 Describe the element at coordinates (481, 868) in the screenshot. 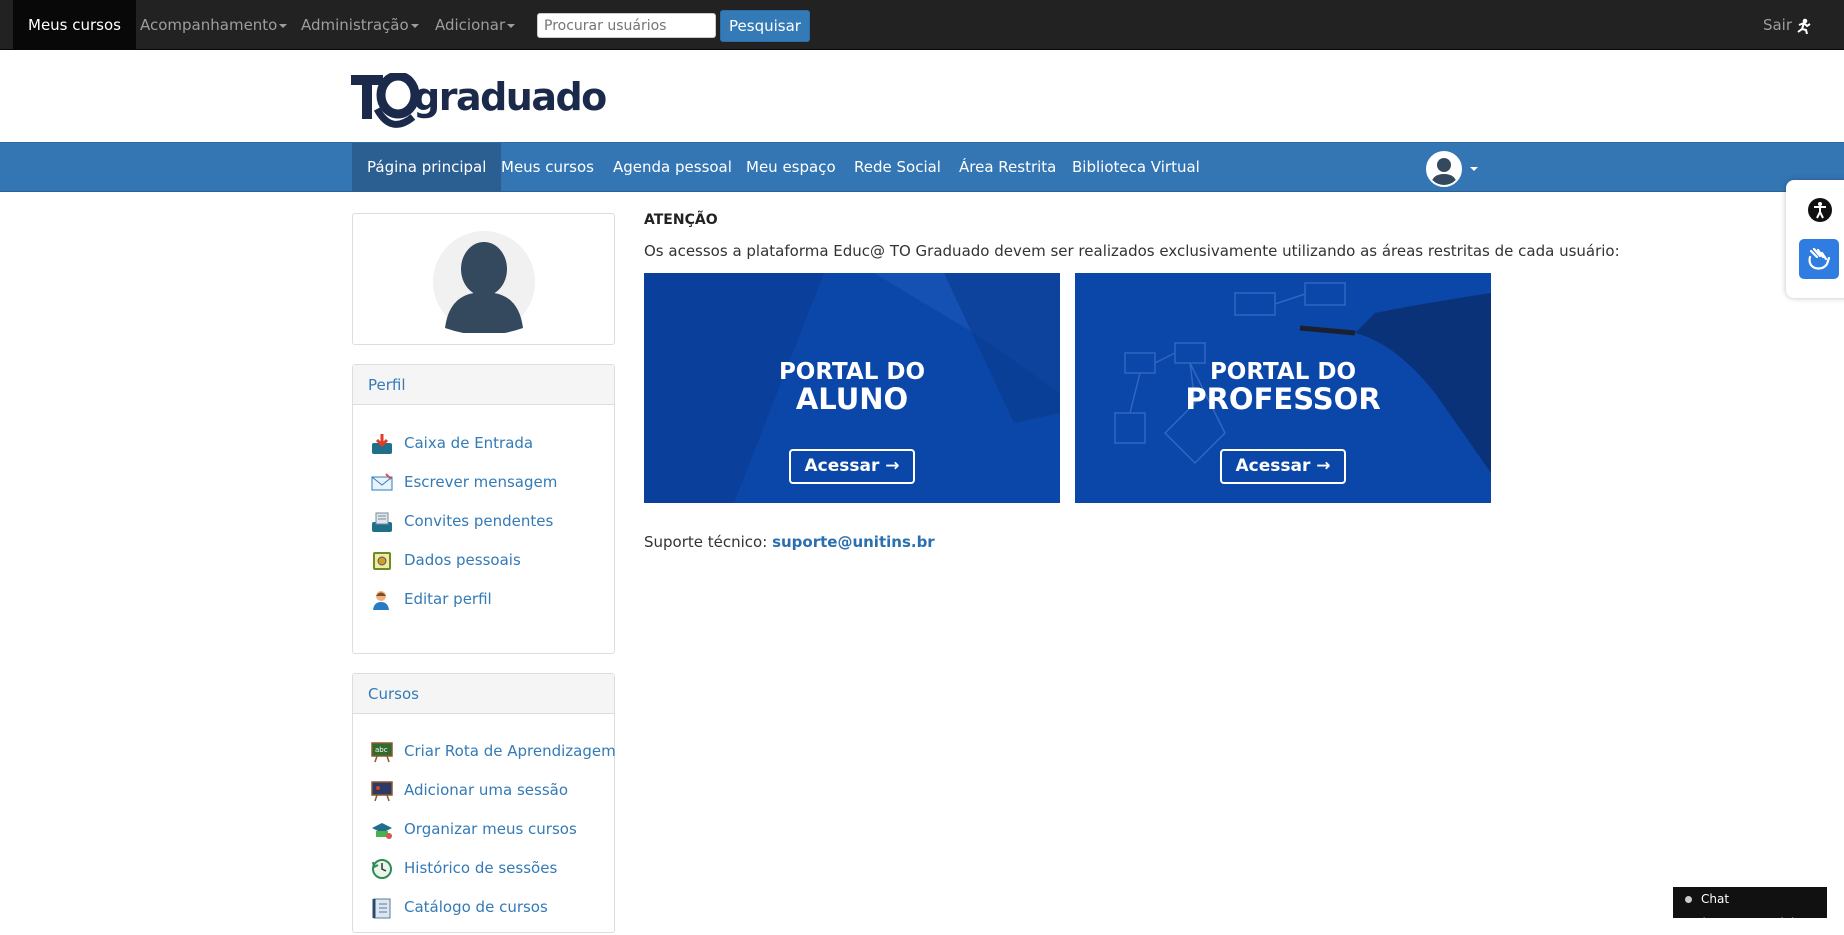

I see `session-history-label: Histórico de sessões` at that location.